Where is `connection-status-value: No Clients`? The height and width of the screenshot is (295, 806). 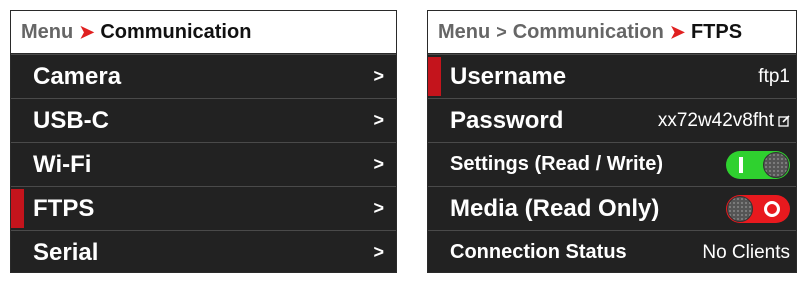
connection-status-value: No Clients is located at coordinates (746, 252).